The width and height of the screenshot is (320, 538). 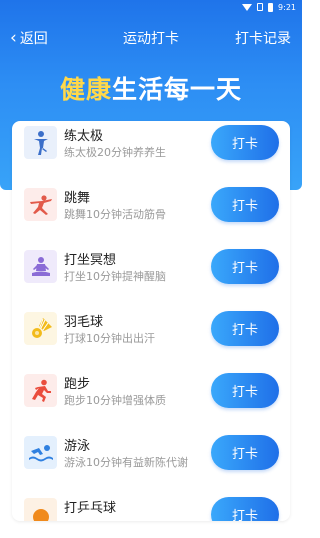 I want to click on activity-desc: 跳舞10分钟活动筋骨, so click(x=115, y=214).